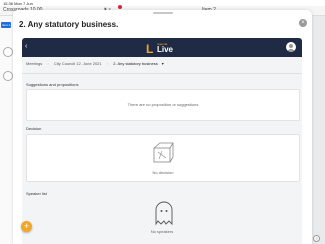 The height and width of the screenshot is (244, 325). Describe the element at coordinates (163, 13) in the screenshot. I see `modal-grab-handle` at that location.